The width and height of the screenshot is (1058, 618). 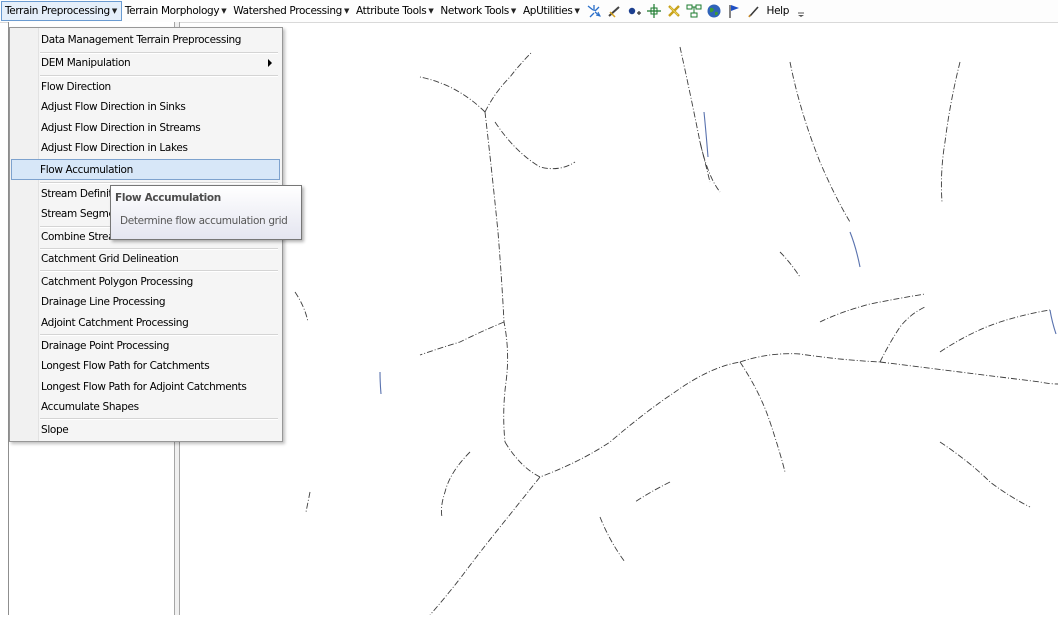 I want to click on flow-path-tracing-icon, so click(x=594, y=11).